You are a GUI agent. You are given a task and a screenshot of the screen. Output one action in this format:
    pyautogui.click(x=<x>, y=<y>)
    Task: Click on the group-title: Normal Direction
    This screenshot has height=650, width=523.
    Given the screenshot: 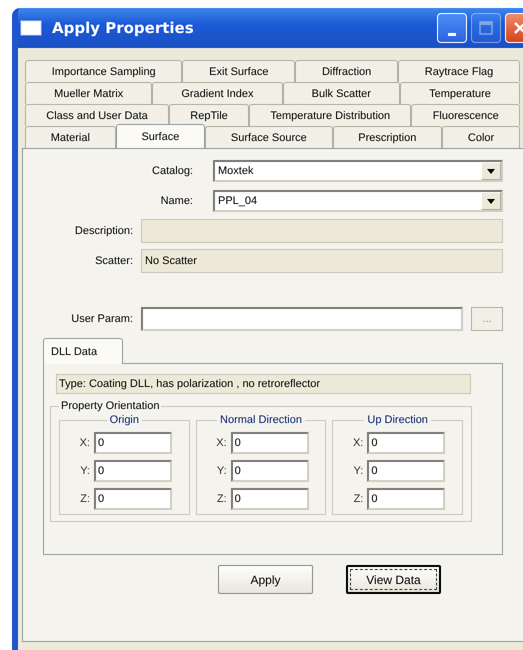 What is the action you would take?
    pyautogui.click(x=261, y=420)
    